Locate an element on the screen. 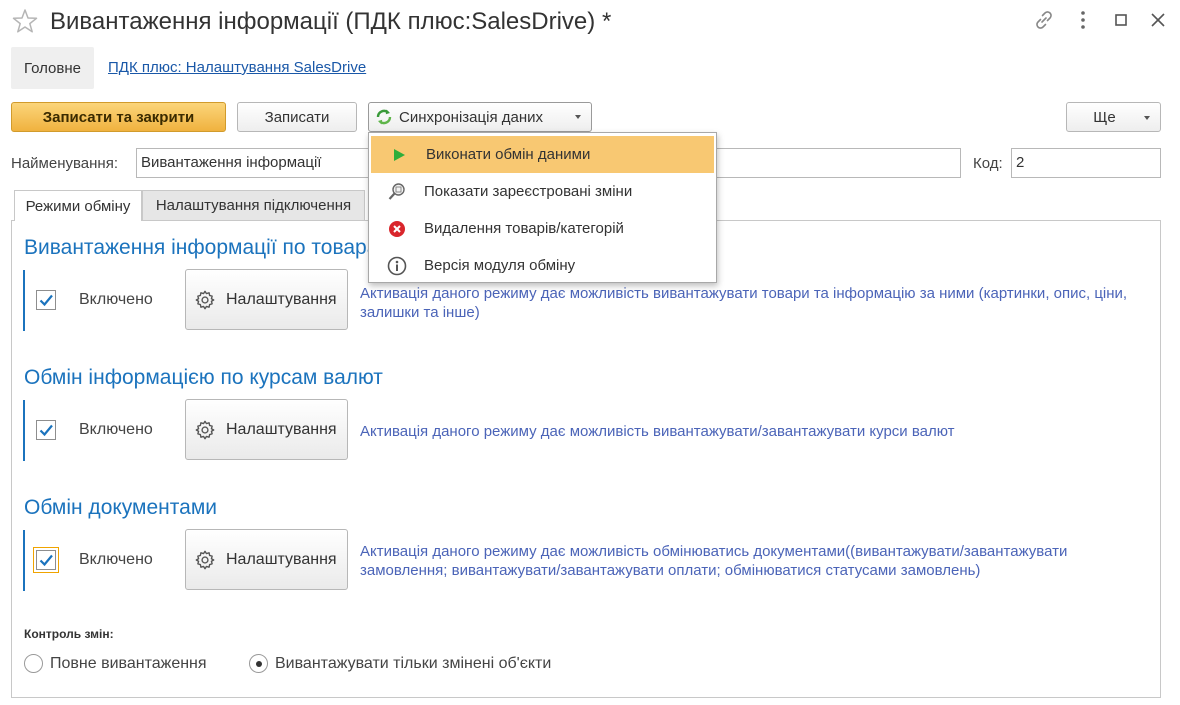 Image resolution: width=1180 pixels, height=705 pixels. more-button: Ще is located at coordinates (1113, 117).